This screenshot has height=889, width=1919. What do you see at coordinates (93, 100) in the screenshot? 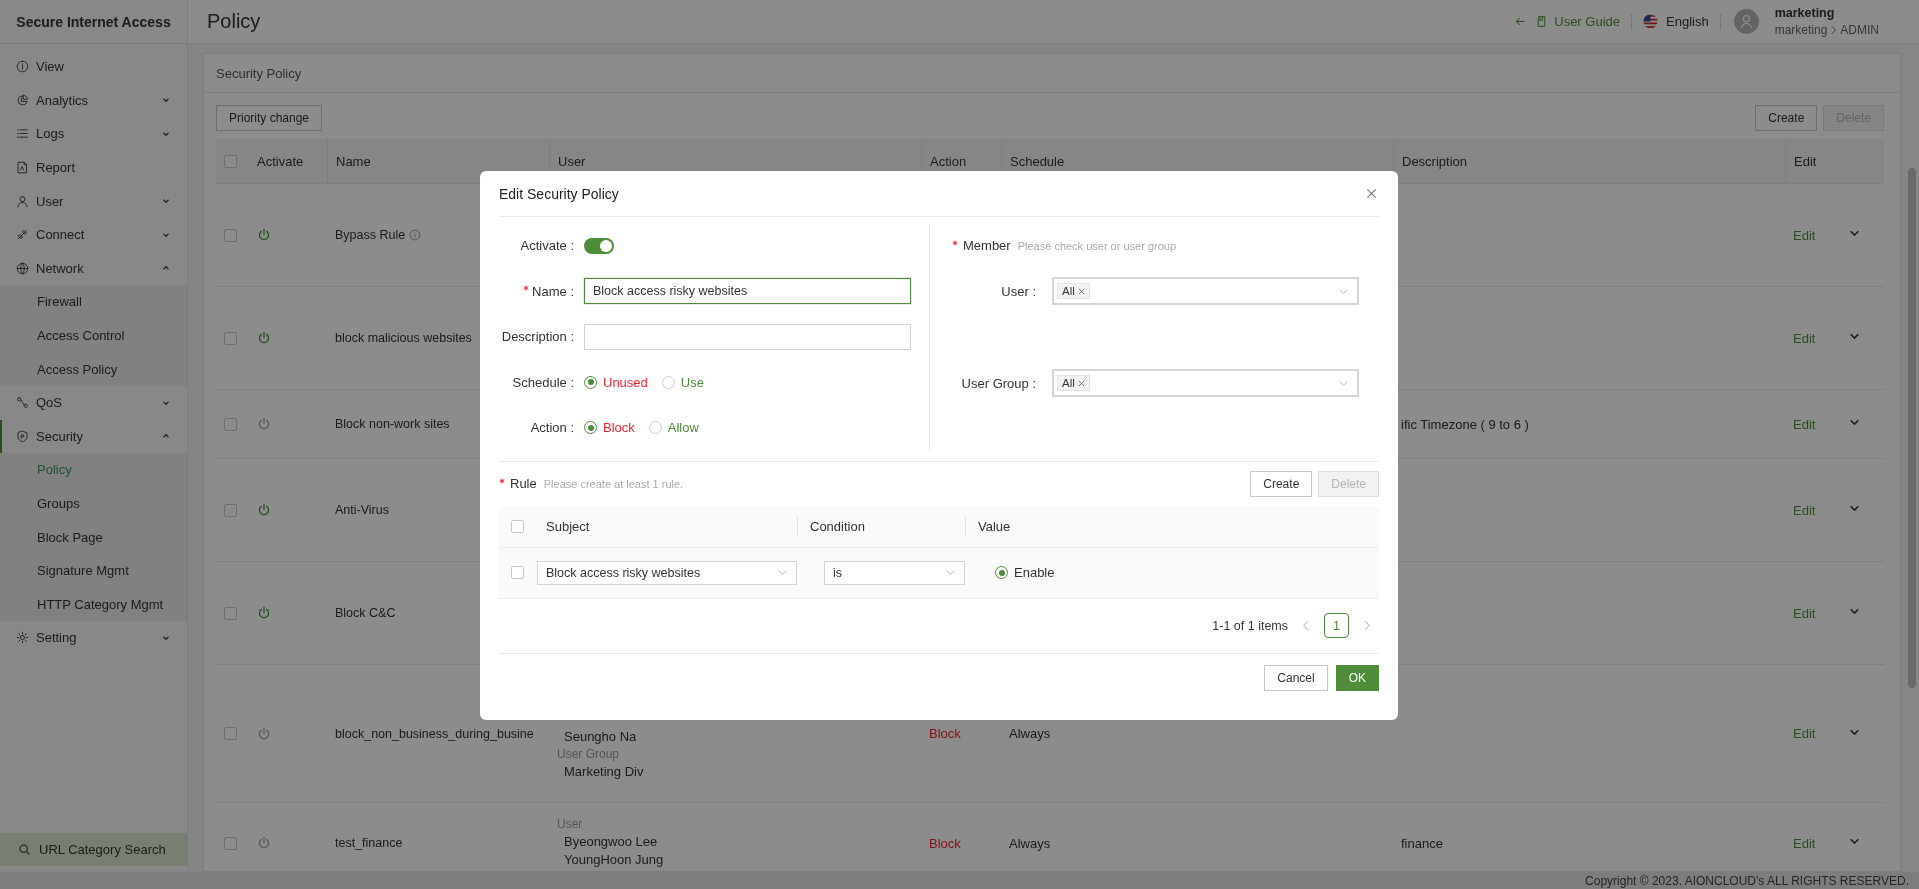
I see `sidebar-item: Analytics` at bounding box center [93, 100].